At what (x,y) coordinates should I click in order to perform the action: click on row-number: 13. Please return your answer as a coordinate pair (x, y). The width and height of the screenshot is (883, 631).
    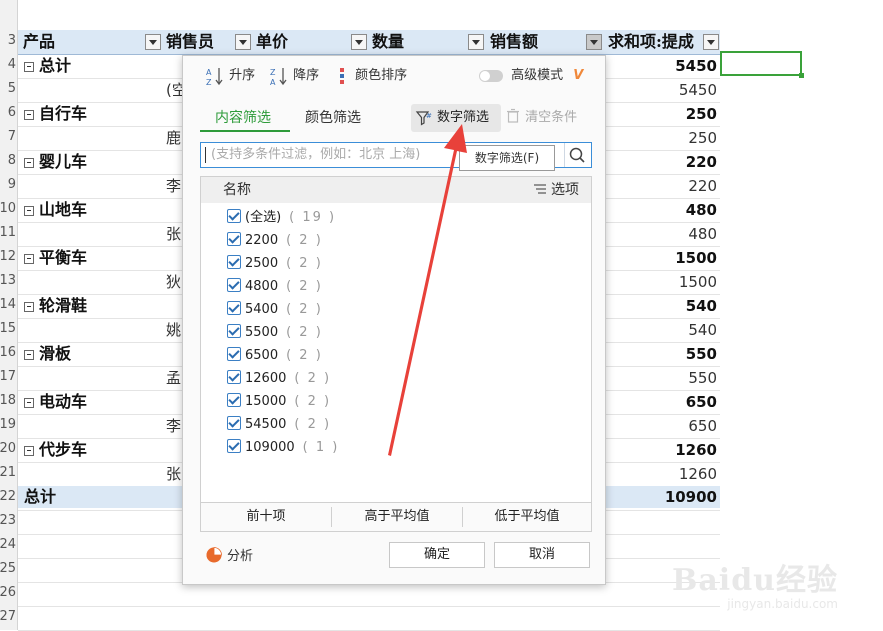
    Looking at the image, I should click on (9, 282).